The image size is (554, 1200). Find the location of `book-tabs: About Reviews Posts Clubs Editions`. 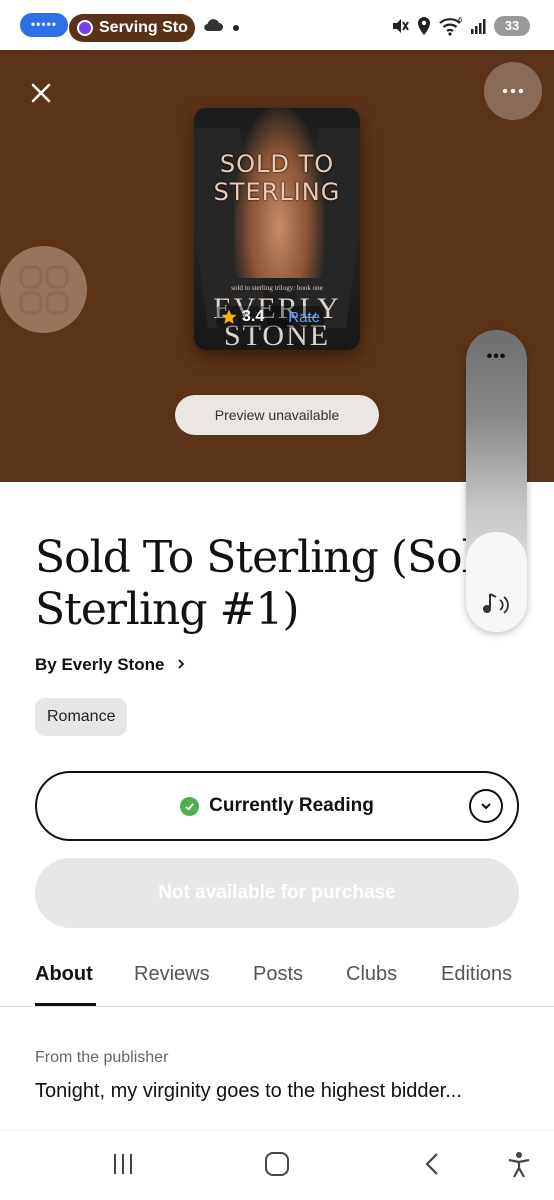

book-tabs: About Reviews Posts Clubs Editions is located at coordinates (277, 981).